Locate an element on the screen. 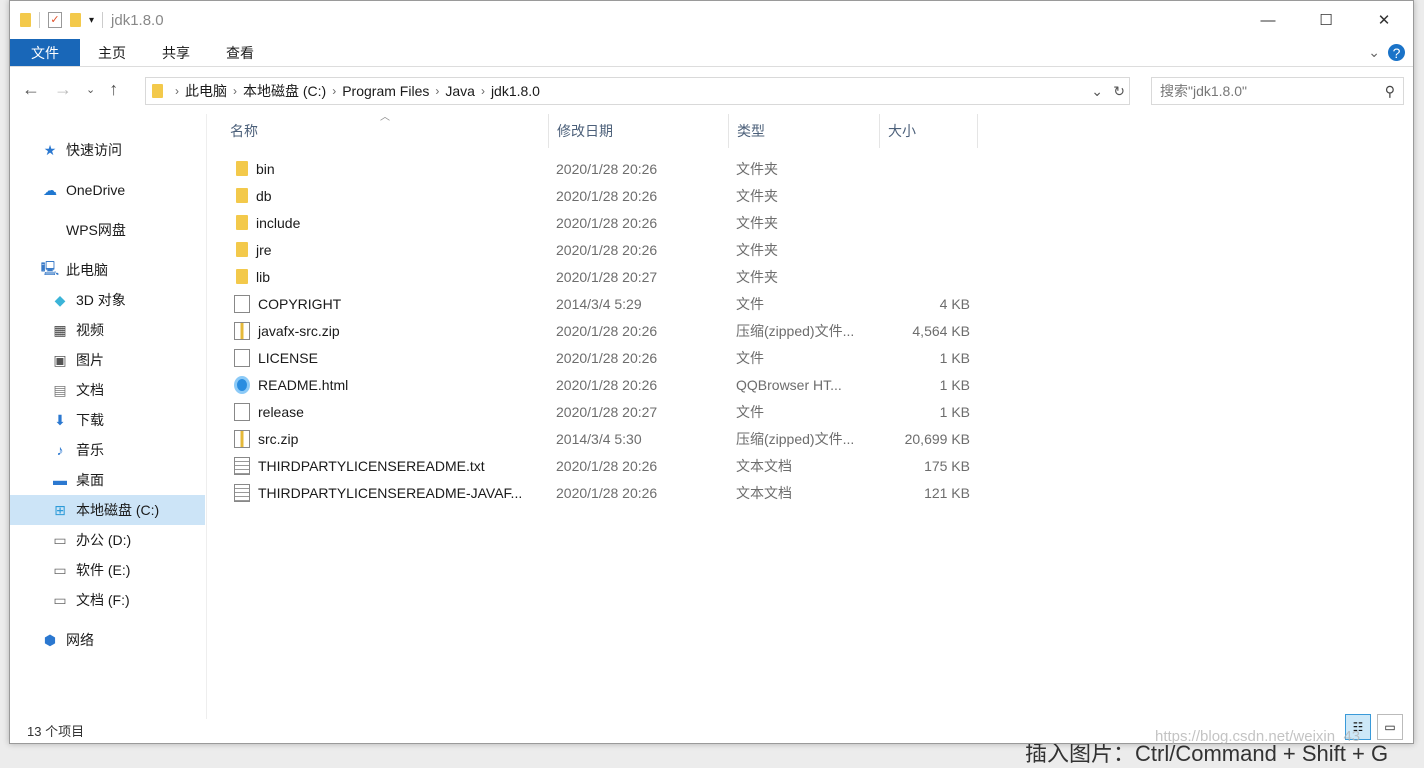  sidebar-item: 🖳 此电脑 is located at coordinates (107, 270).